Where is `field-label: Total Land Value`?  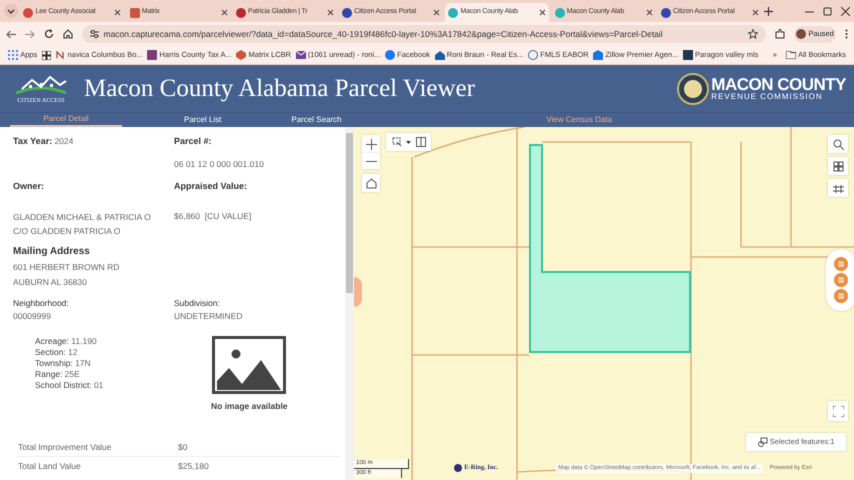 field-label: Total Land Value is located at coordinates (50, 466).